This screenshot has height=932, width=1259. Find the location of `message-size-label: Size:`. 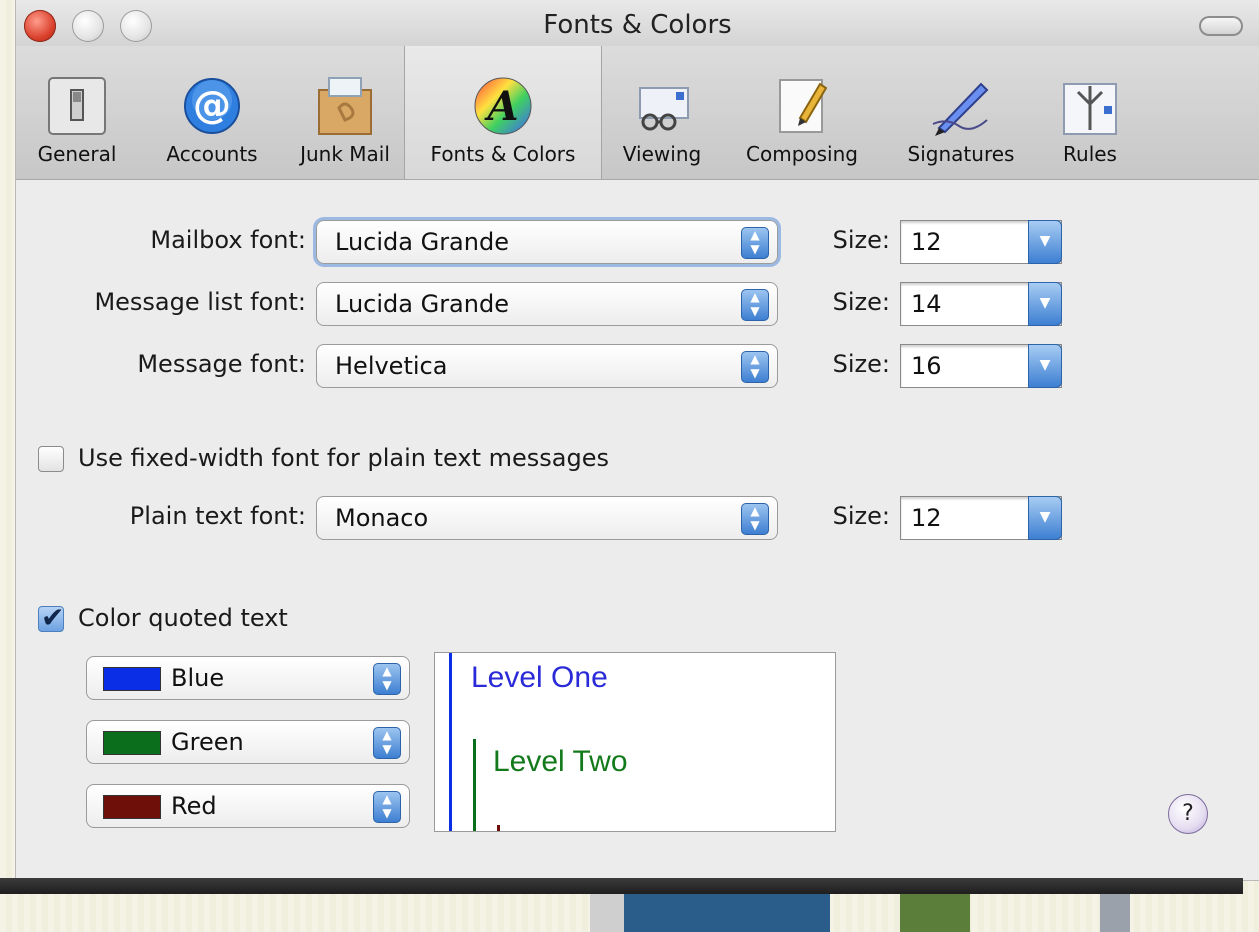

message-size-label: Size: is located at coordinates (861, 364).